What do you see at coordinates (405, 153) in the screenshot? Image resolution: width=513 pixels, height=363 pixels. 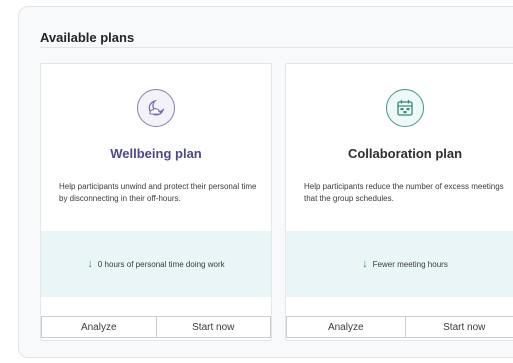 I see `plan-title: Collaboration plan` at bounding box center [405, 153].